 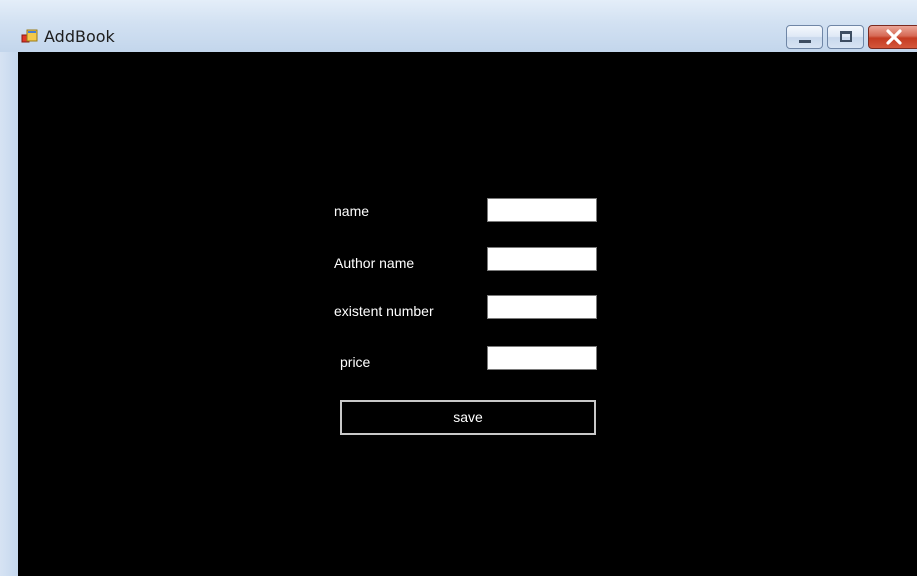 What do you see at coordinates (355, 362) in the screenshot?
I see `price-label: price` at bounding box center [355, 362].